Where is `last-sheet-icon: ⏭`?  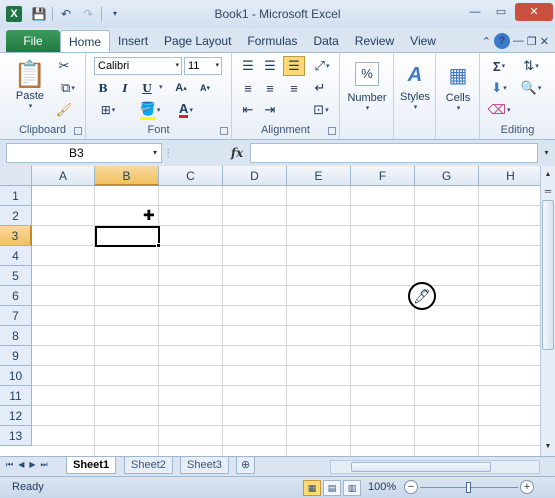
last-sheet-icon: ⏭ is located at coordinates (44, 465).